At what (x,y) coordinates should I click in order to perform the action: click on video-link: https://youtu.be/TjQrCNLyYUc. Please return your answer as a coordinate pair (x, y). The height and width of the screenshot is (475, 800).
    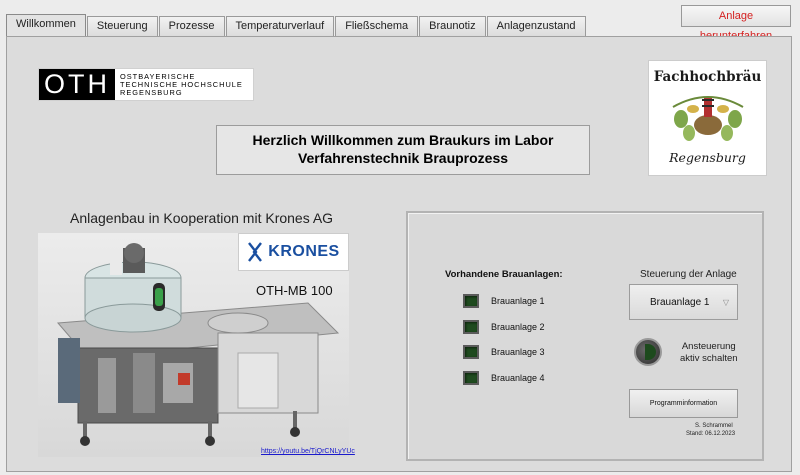
    Looking at the image, I should click on (308, 451).